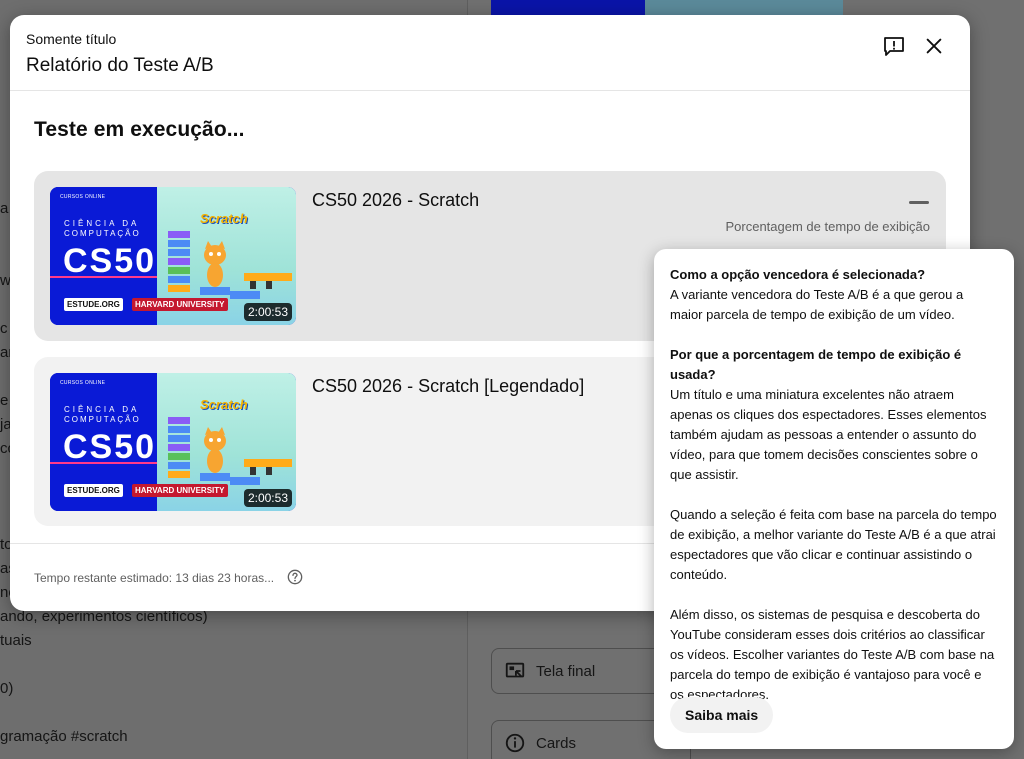 This screenshot has width=1024, height=759. What do you see at coordinates (4, 328) in the screenshot?
I see `background-text: c` at bounding box center [4, 328].